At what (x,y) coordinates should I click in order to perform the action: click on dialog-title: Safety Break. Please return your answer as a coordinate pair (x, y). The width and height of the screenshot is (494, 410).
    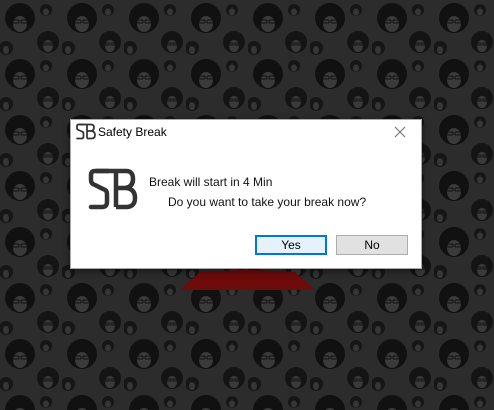
    Looking at the image, I should click on (132, 132).